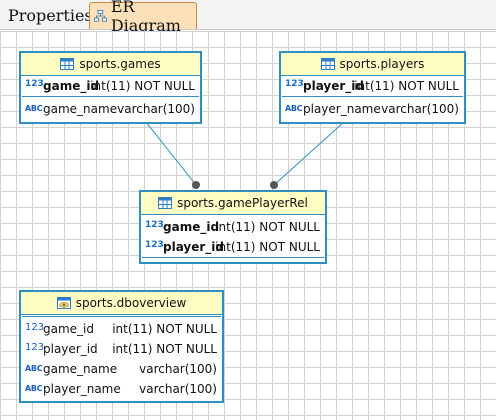  What do you see at coordinates (120, 64) in the screenshot?
I see `entity-games-title: sports.games` at bounding box center [120, 64].